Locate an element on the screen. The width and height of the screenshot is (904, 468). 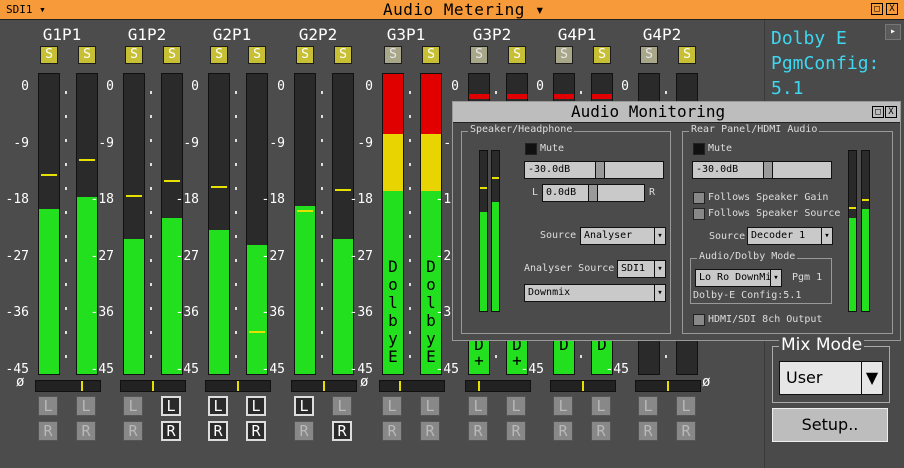
scale-label: 0 is located at coordinates (625, 86).